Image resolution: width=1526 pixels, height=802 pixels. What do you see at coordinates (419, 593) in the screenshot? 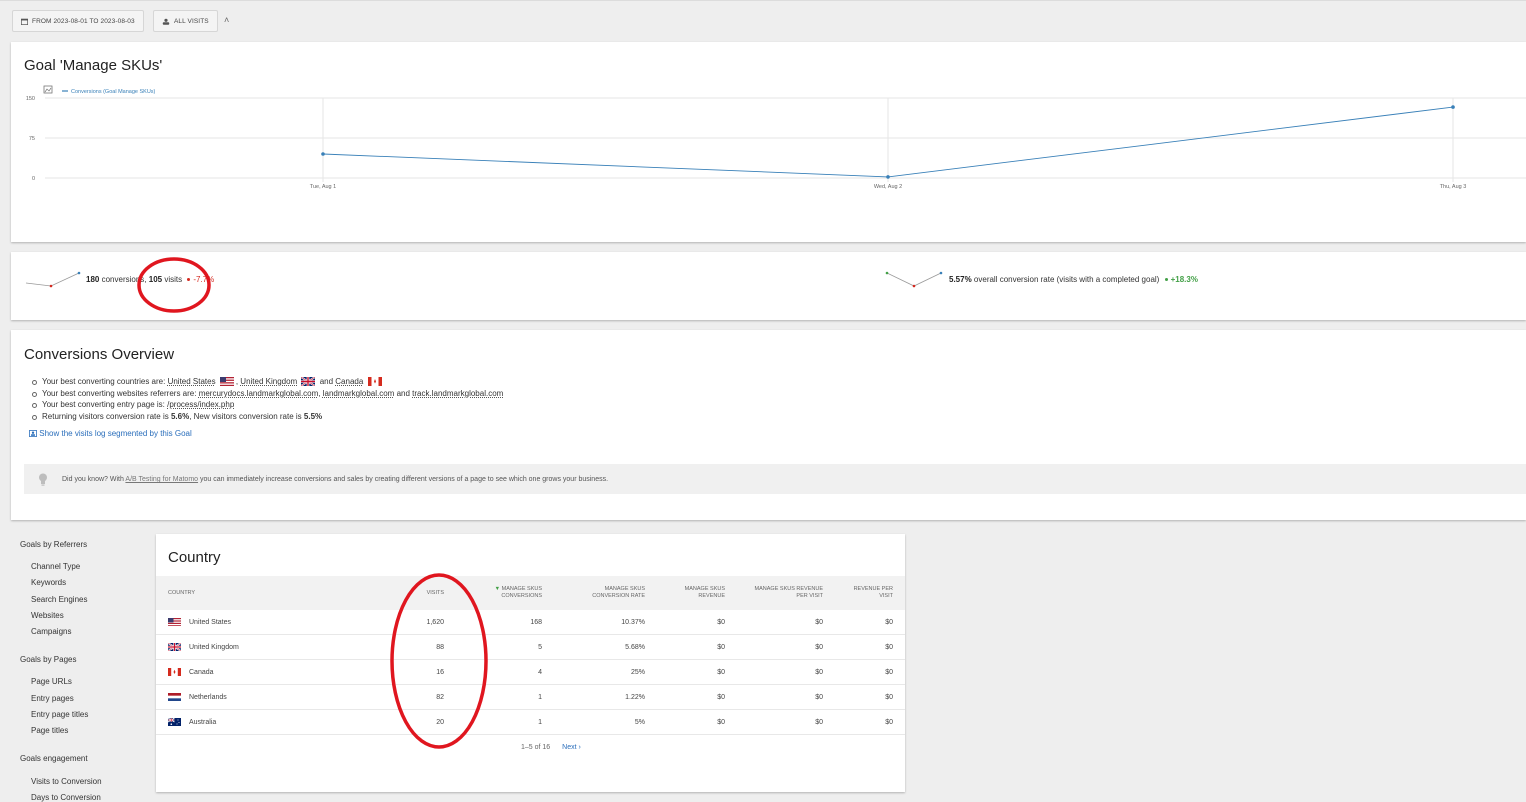
I see `col-visits: VISITS` at bounding box center [419, 593].